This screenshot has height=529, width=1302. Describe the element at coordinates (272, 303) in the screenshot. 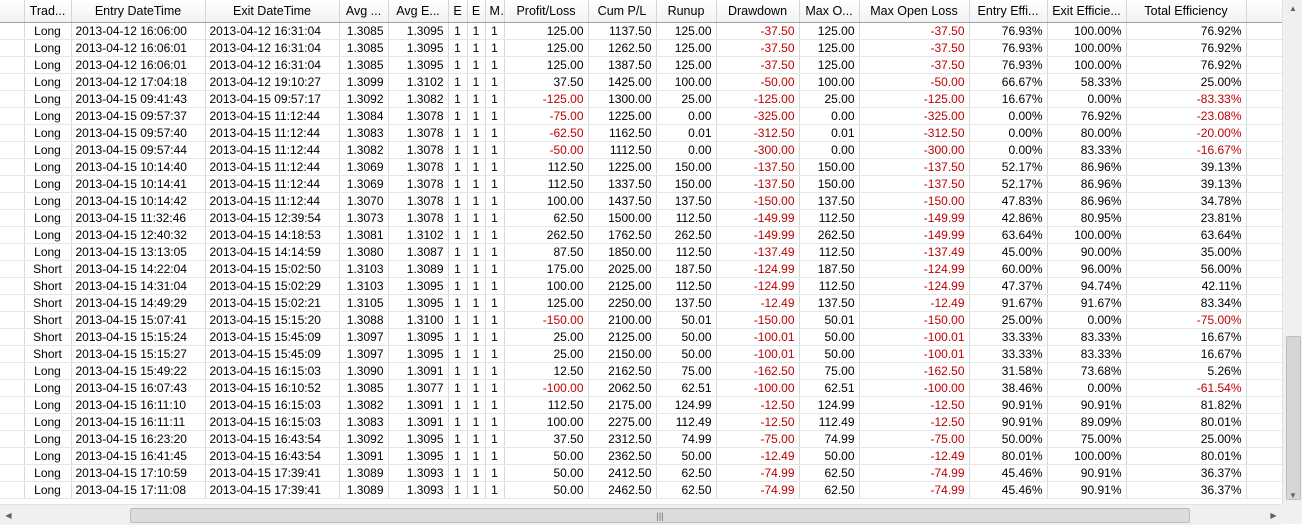

I see `cell-exit-datetime: 2013-04-15 15:02:21` at that location.